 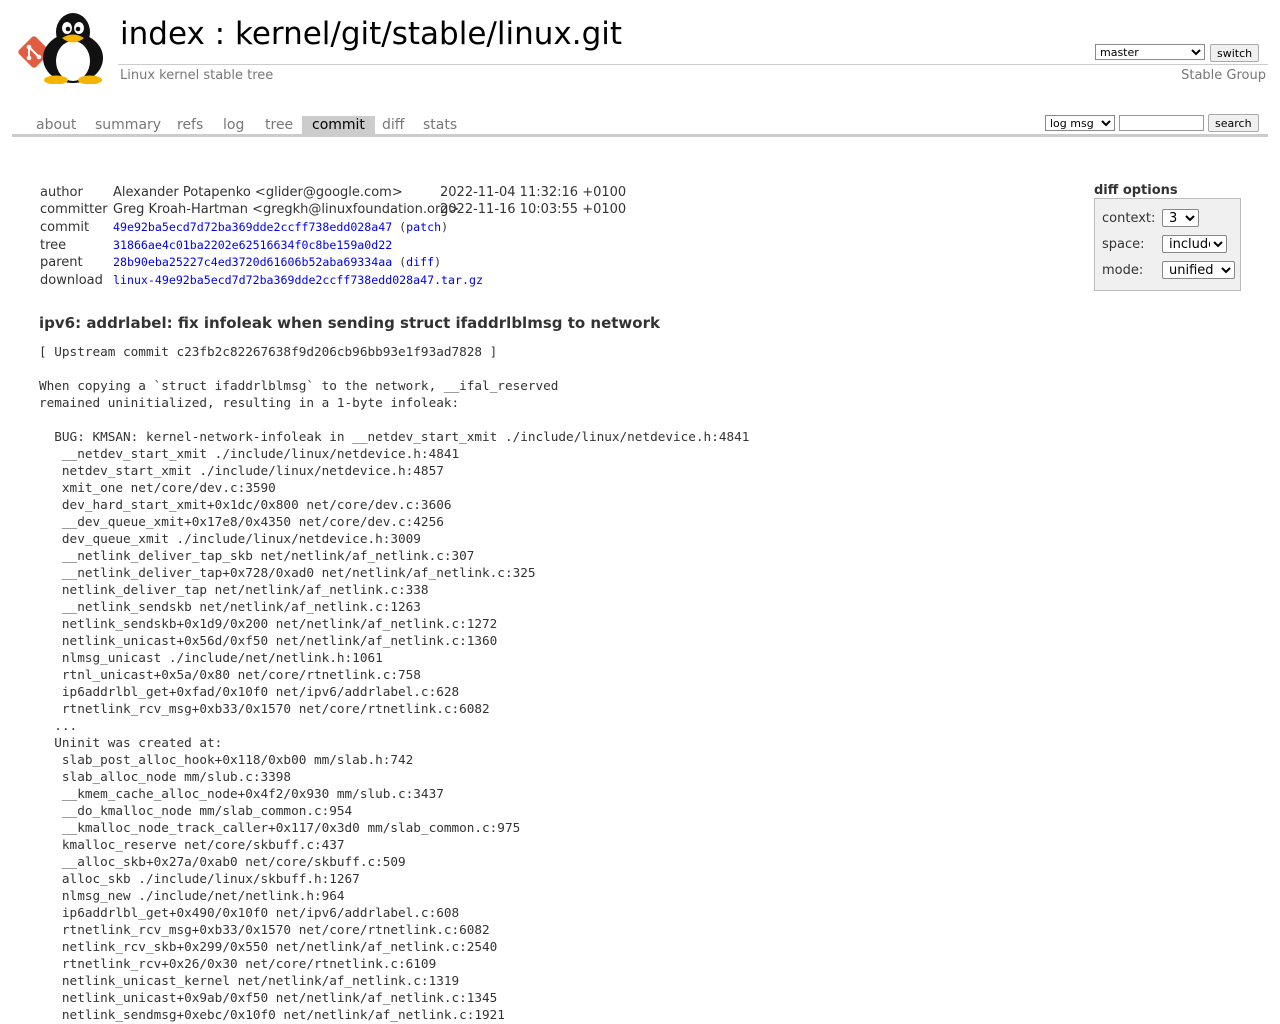 I want to click on parent-hash-link: 28b90eba25227c4ed3720d61606b52aba69334aa, so click(x=252, y=262).